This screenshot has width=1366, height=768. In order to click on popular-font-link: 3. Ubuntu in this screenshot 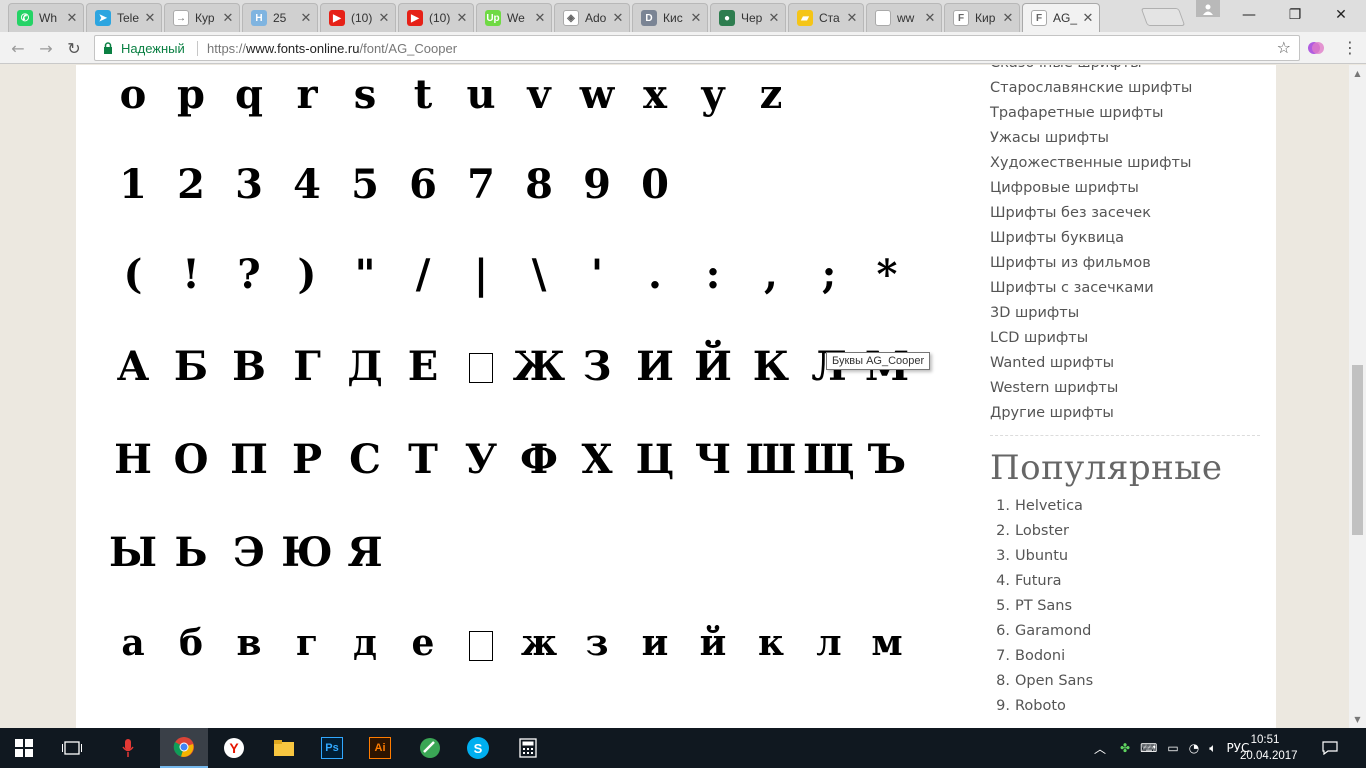, I will do `click(1127, 556)`.